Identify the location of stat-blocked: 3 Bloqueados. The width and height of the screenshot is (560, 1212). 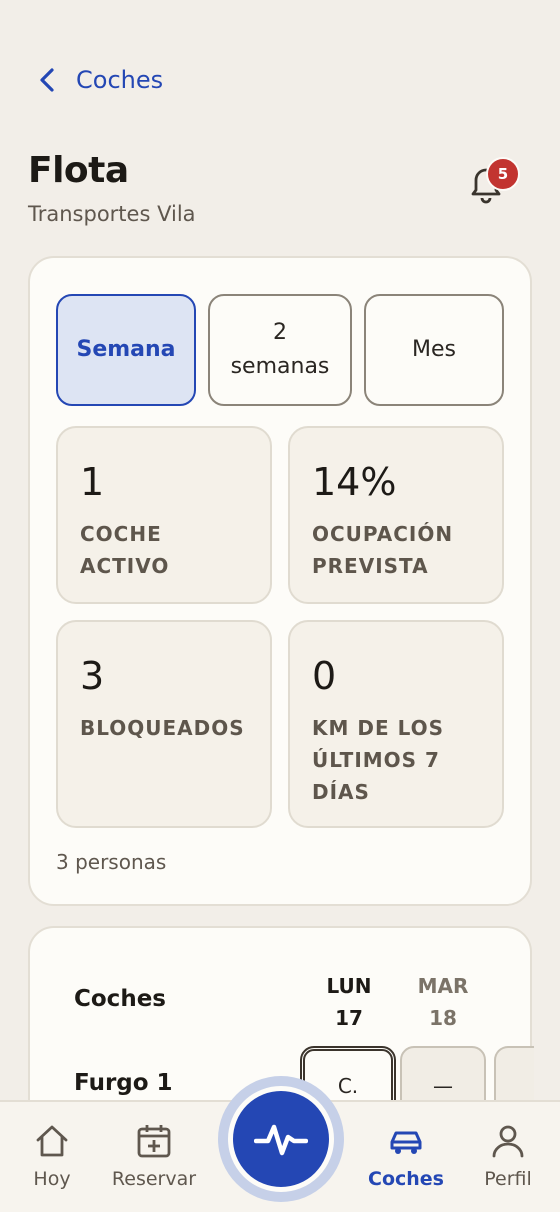
(164, 724).